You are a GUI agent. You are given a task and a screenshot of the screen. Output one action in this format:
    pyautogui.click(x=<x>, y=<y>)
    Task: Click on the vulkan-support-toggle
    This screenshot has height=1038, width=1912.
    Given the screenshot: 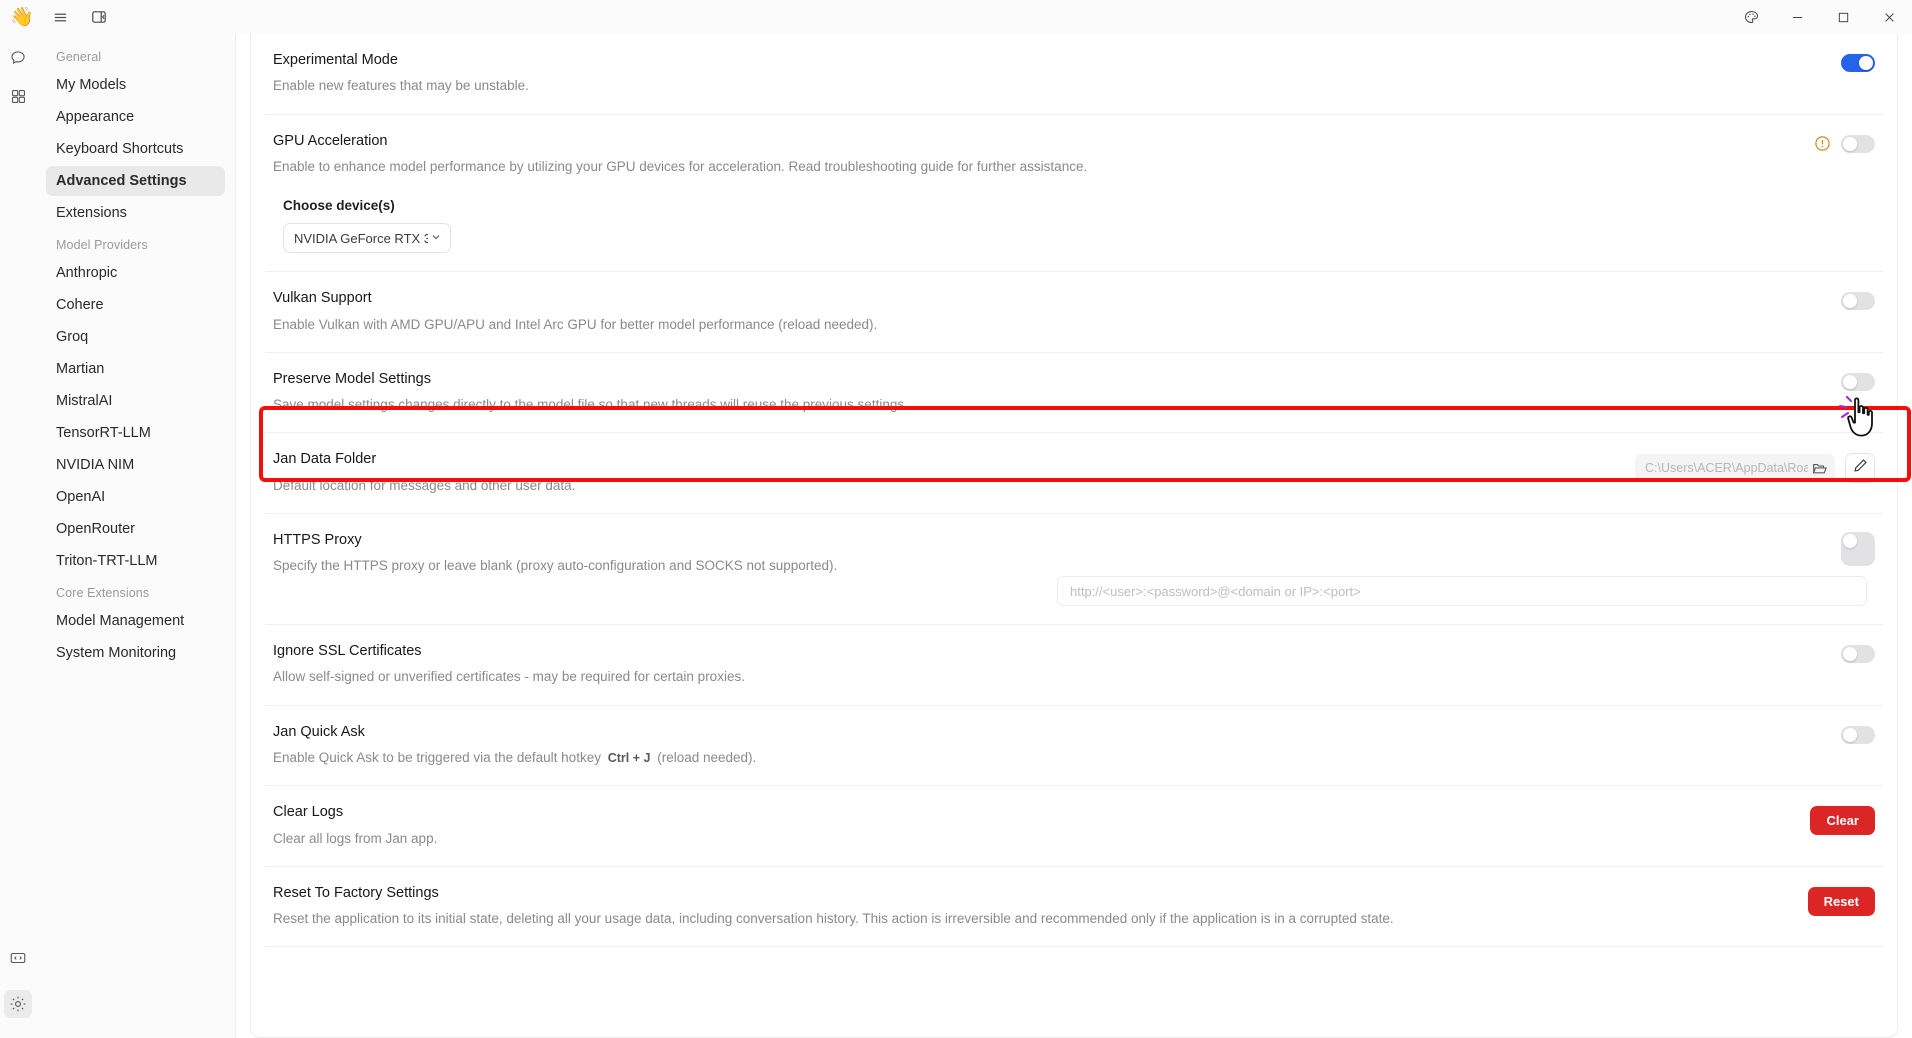 What is the action you would take?
    pyautogui.click(x=1858, y=301)
    